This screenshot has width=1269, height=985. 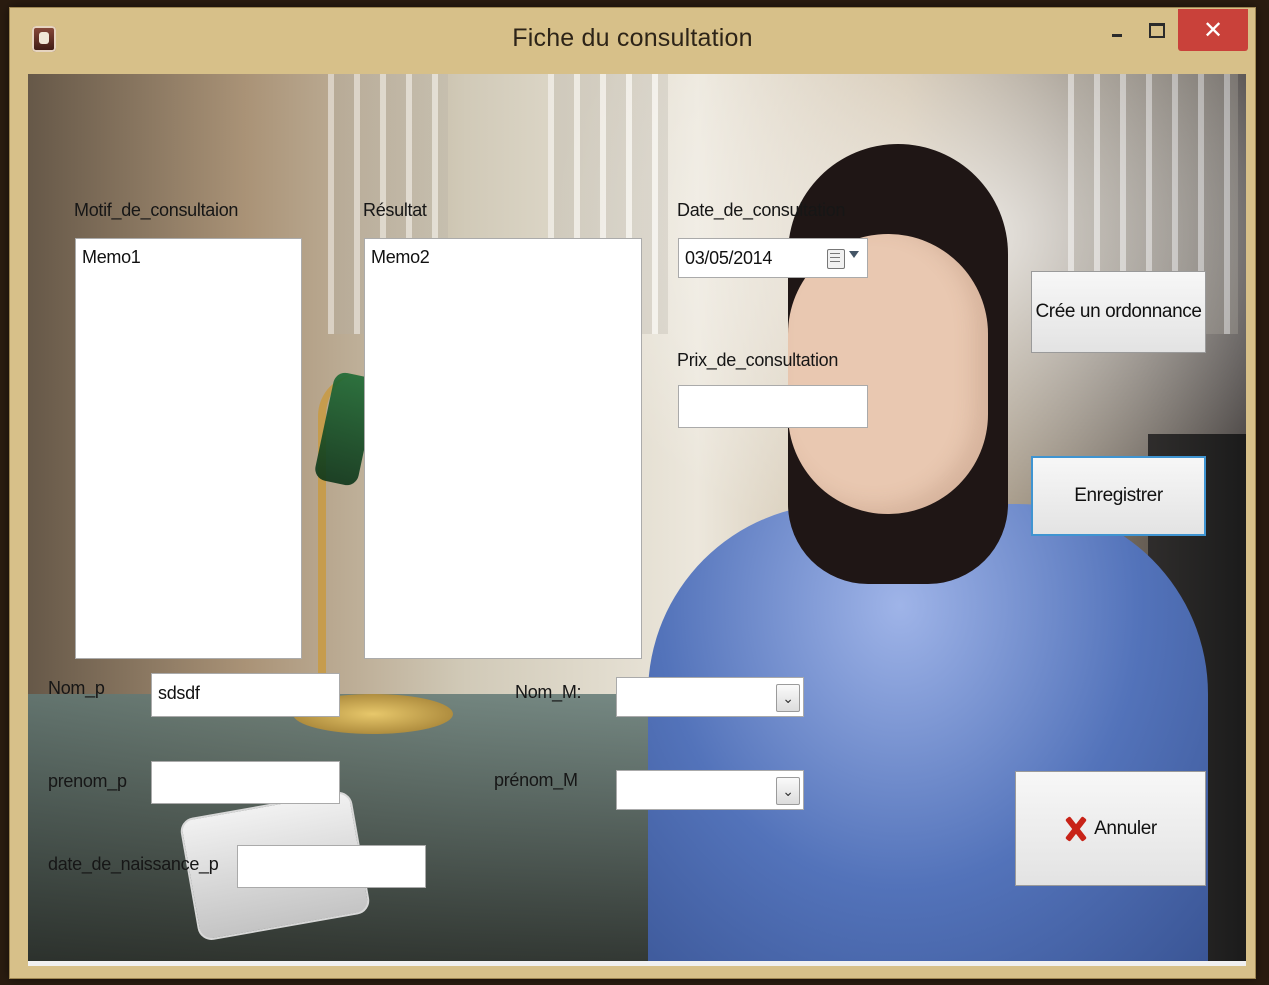 I want to click on nom-p-input: sdsdf, so click(x=245, y=695).